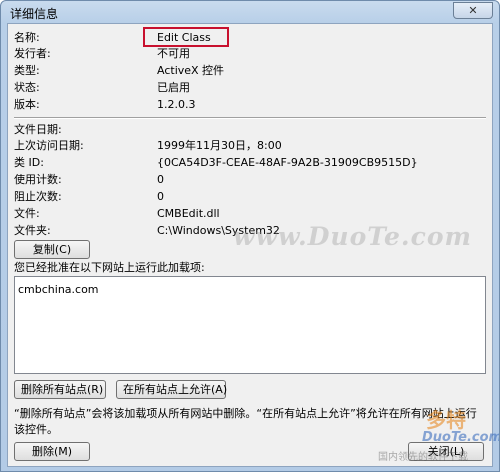 Image resolution: width=500 pixels, height=472 pixels. I want to click on delete-button: 删除(M), so click(52, 451).